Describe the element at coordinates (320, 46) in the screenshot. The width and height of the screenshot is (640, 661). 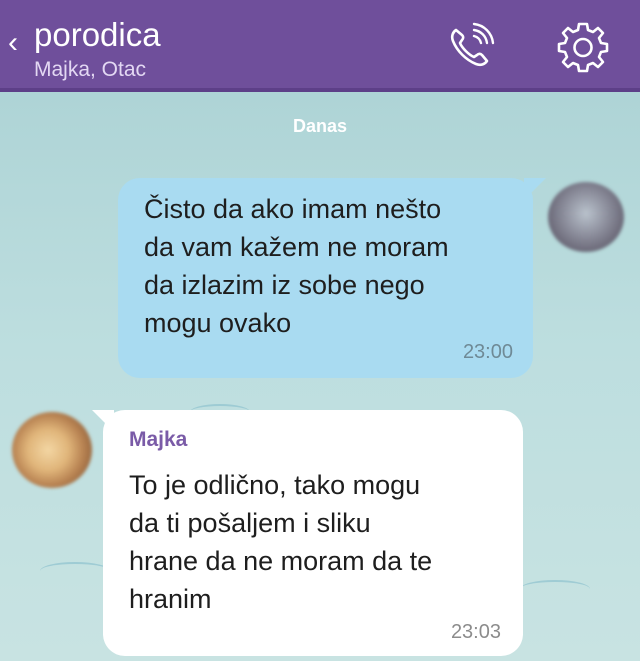
I see `chat-header: ‹ porodica Majka, Otac` at that location.